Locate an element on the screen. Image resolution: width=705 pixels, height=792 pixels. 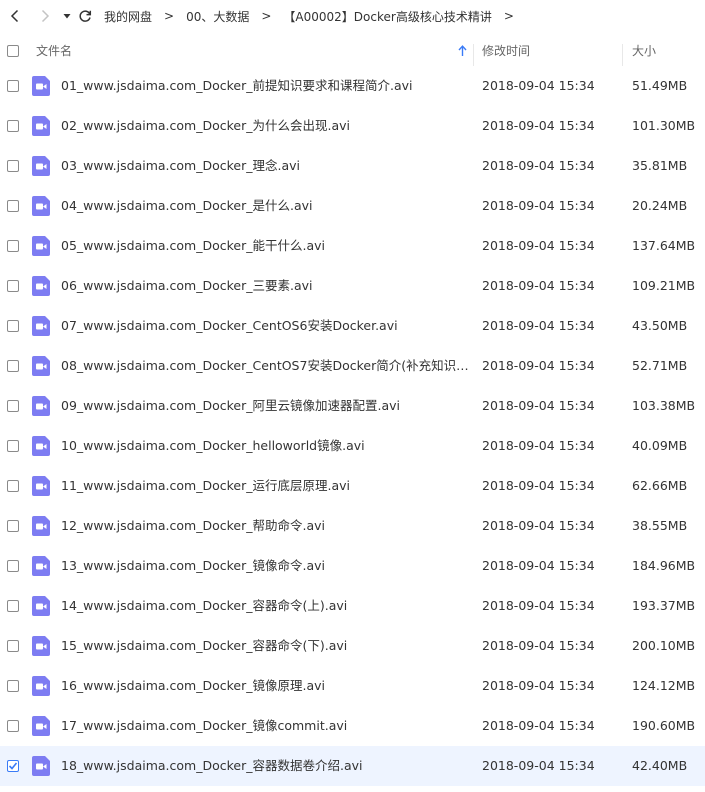
file-name: 04_www.jsdaima.com_Docker_是什么.avi is located at coordinates (265, 206).